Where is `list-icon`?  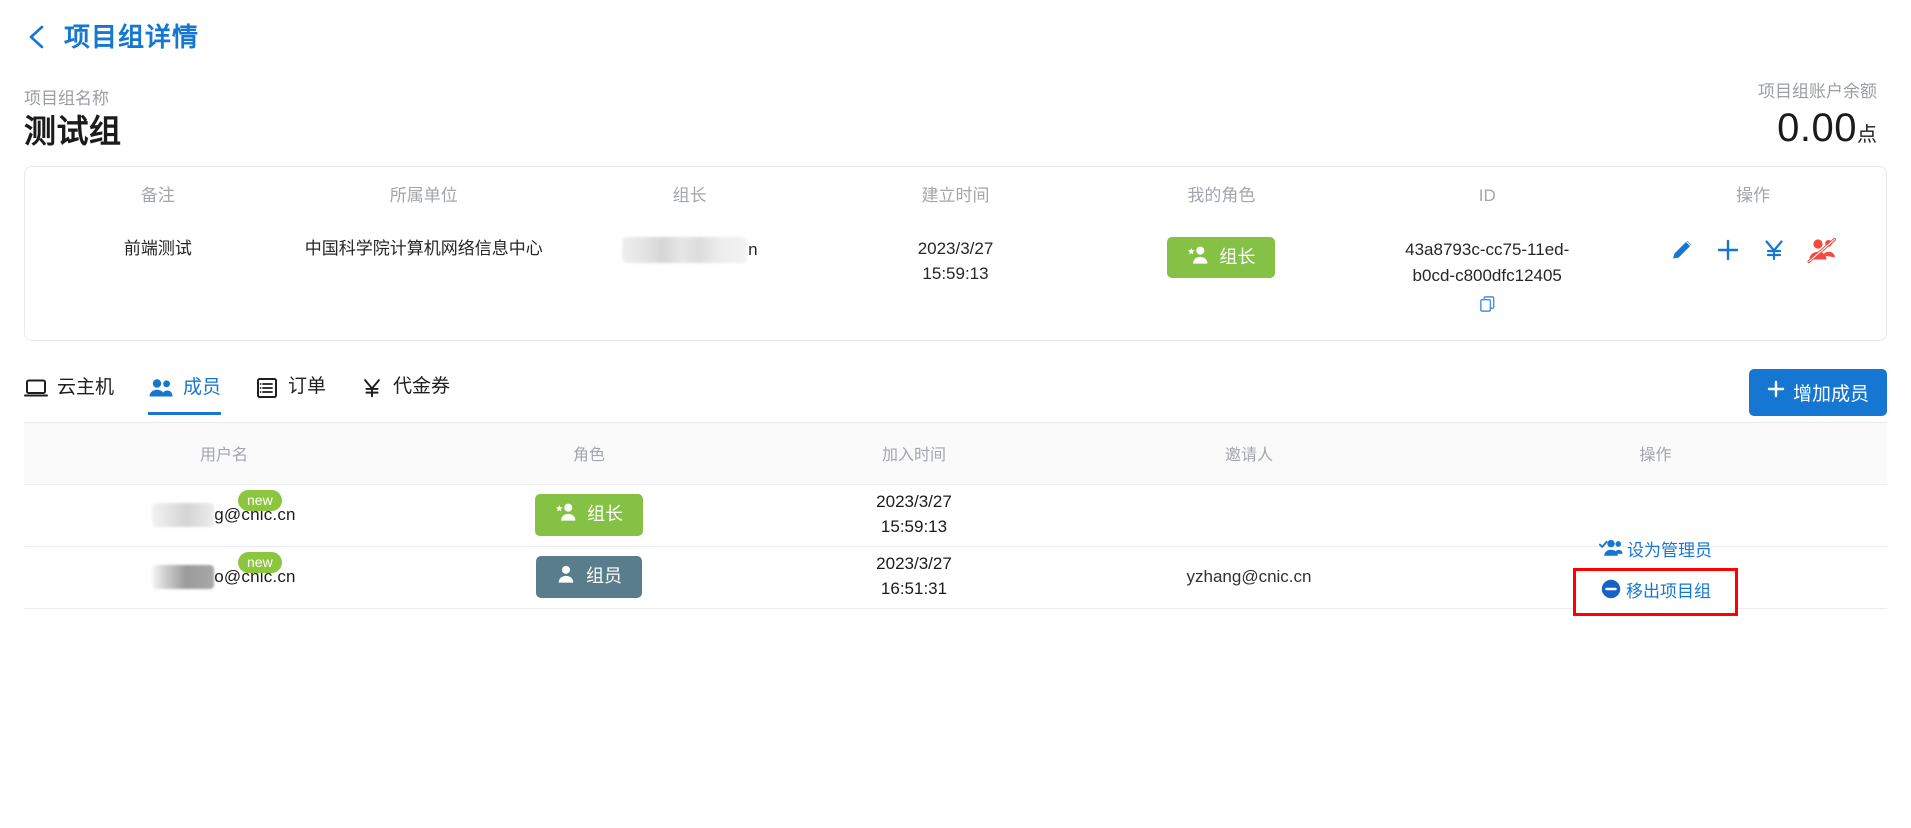
list-icon is located at coordinates (267, 388).